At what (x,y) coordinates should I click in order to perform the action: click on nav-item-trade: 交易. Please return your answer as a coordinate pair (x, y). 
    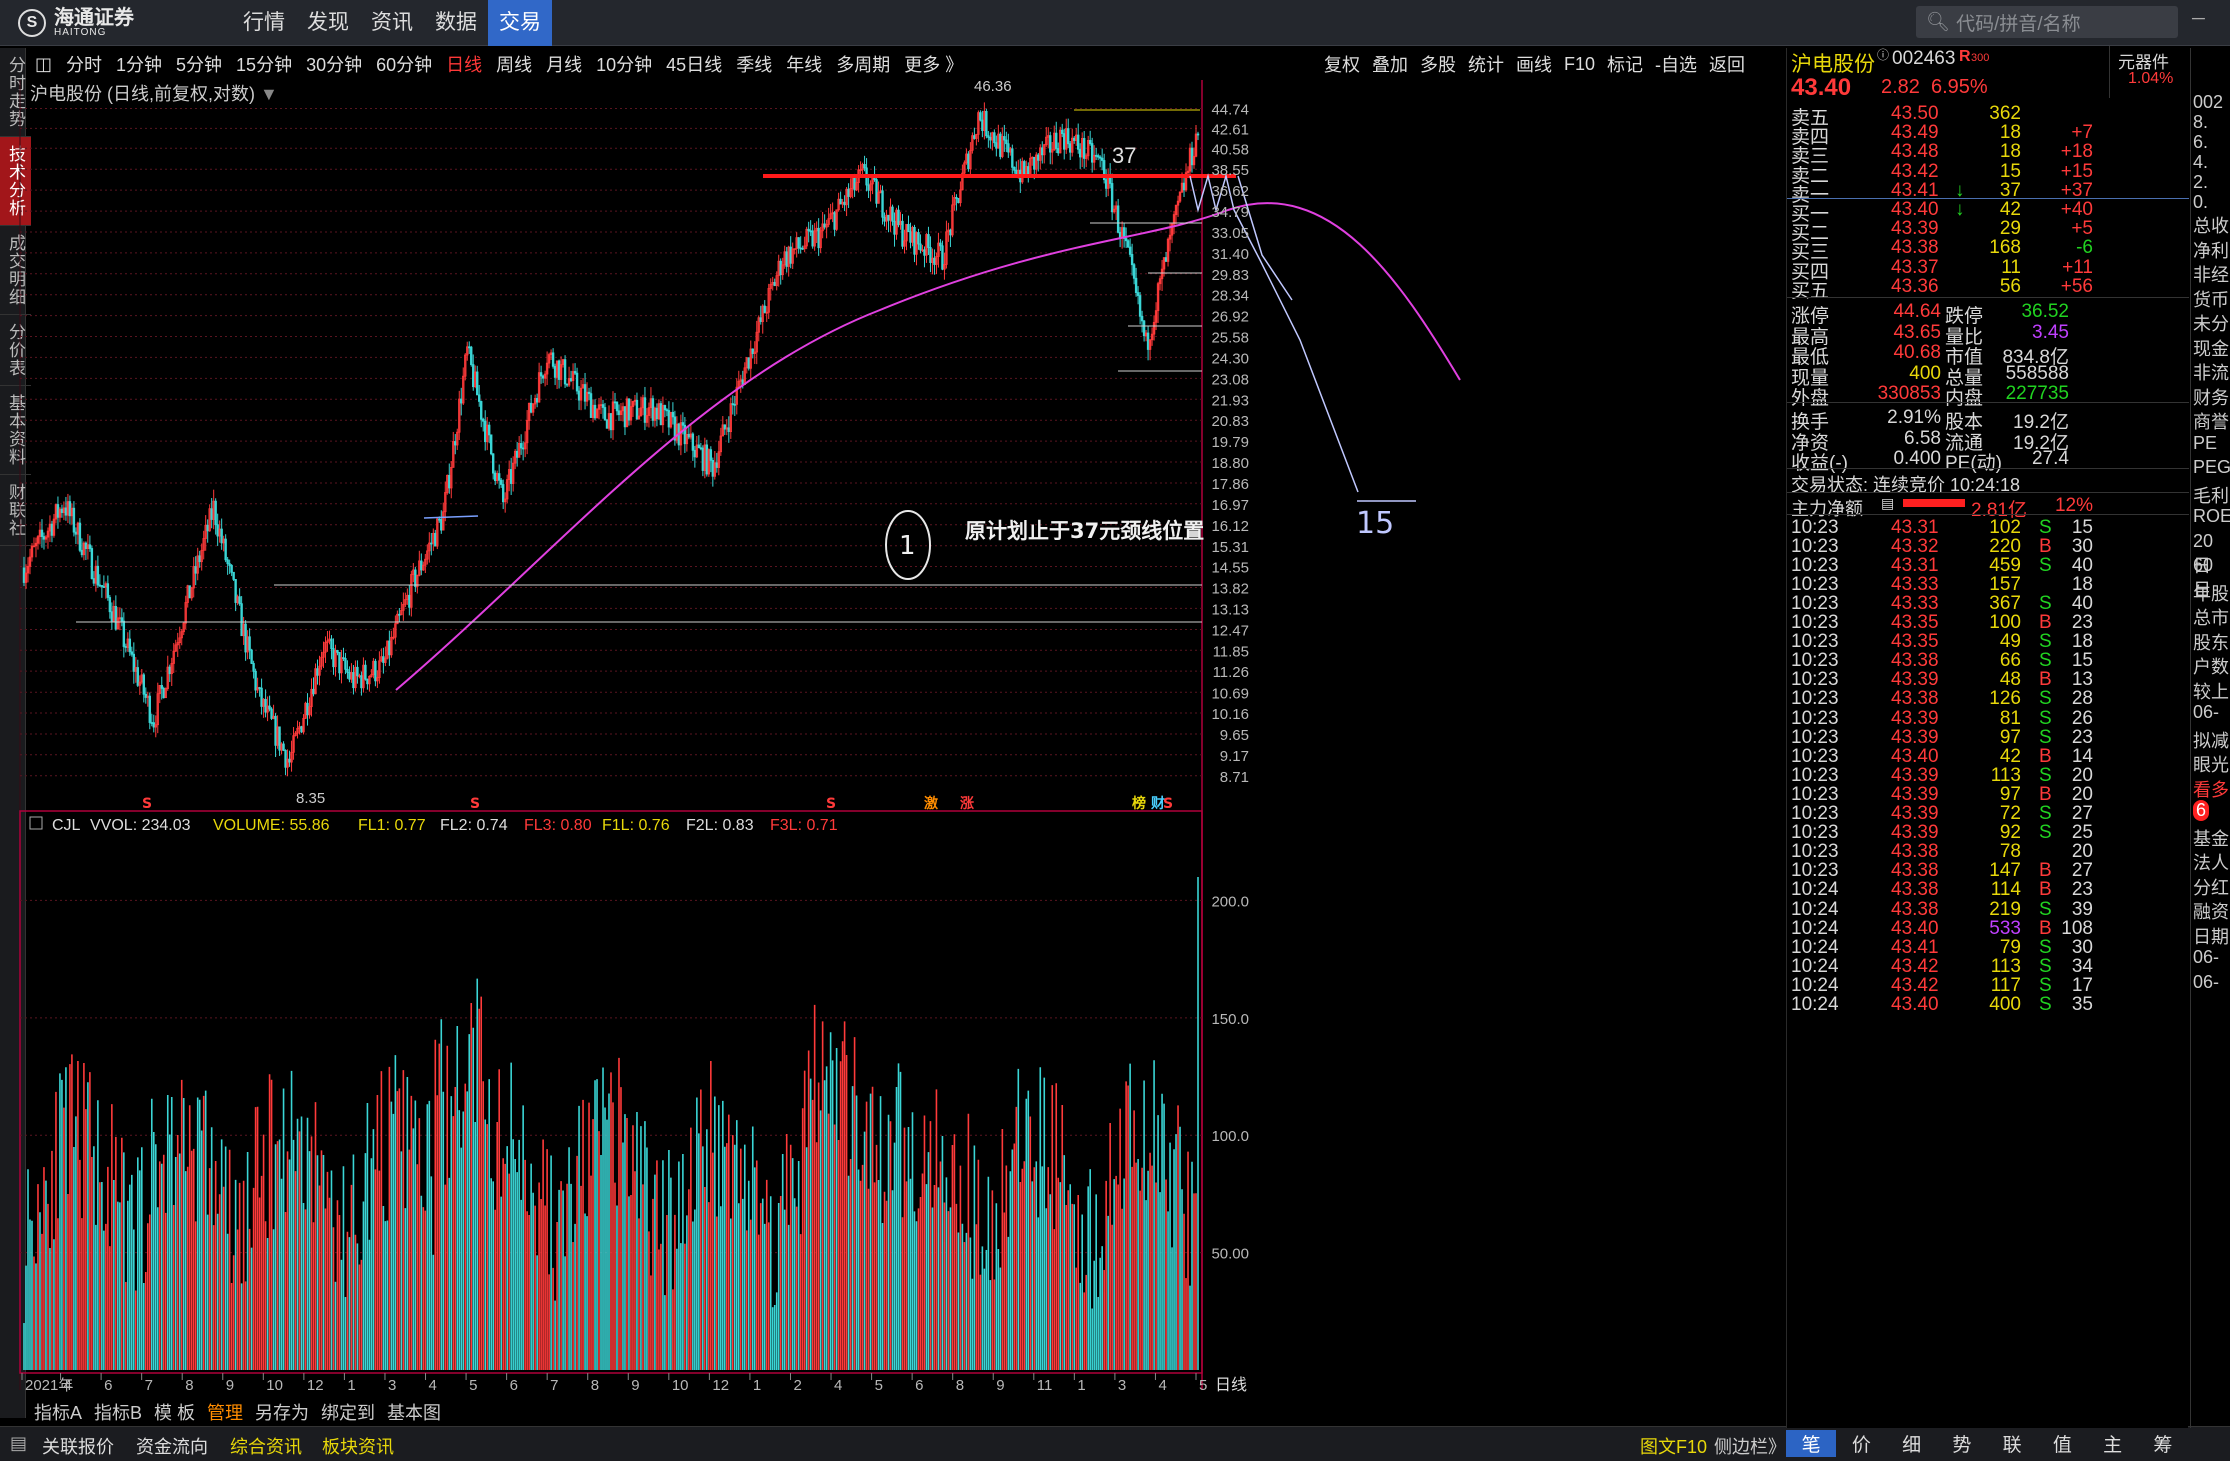
    Looking at the image, I should click on (520, 23).